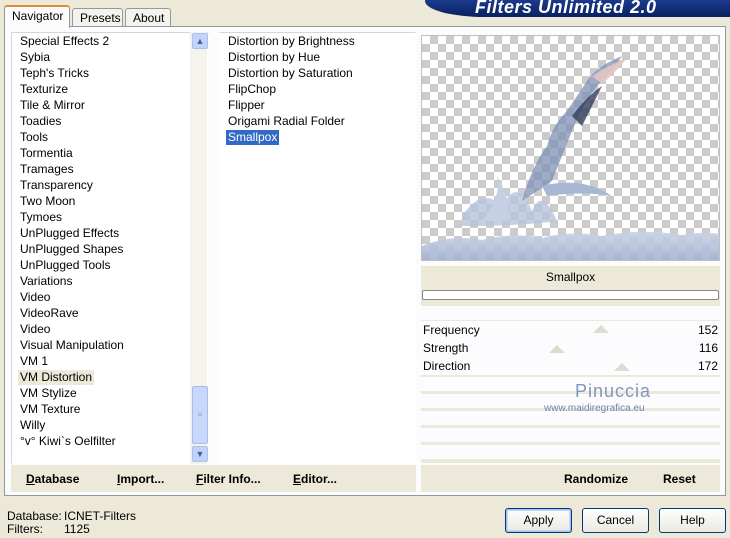 This screenshot has width=730, height=538. Describe the element at coordinates (46, 153) in the screenshot. I see `category-item: Tormentia` at that location.